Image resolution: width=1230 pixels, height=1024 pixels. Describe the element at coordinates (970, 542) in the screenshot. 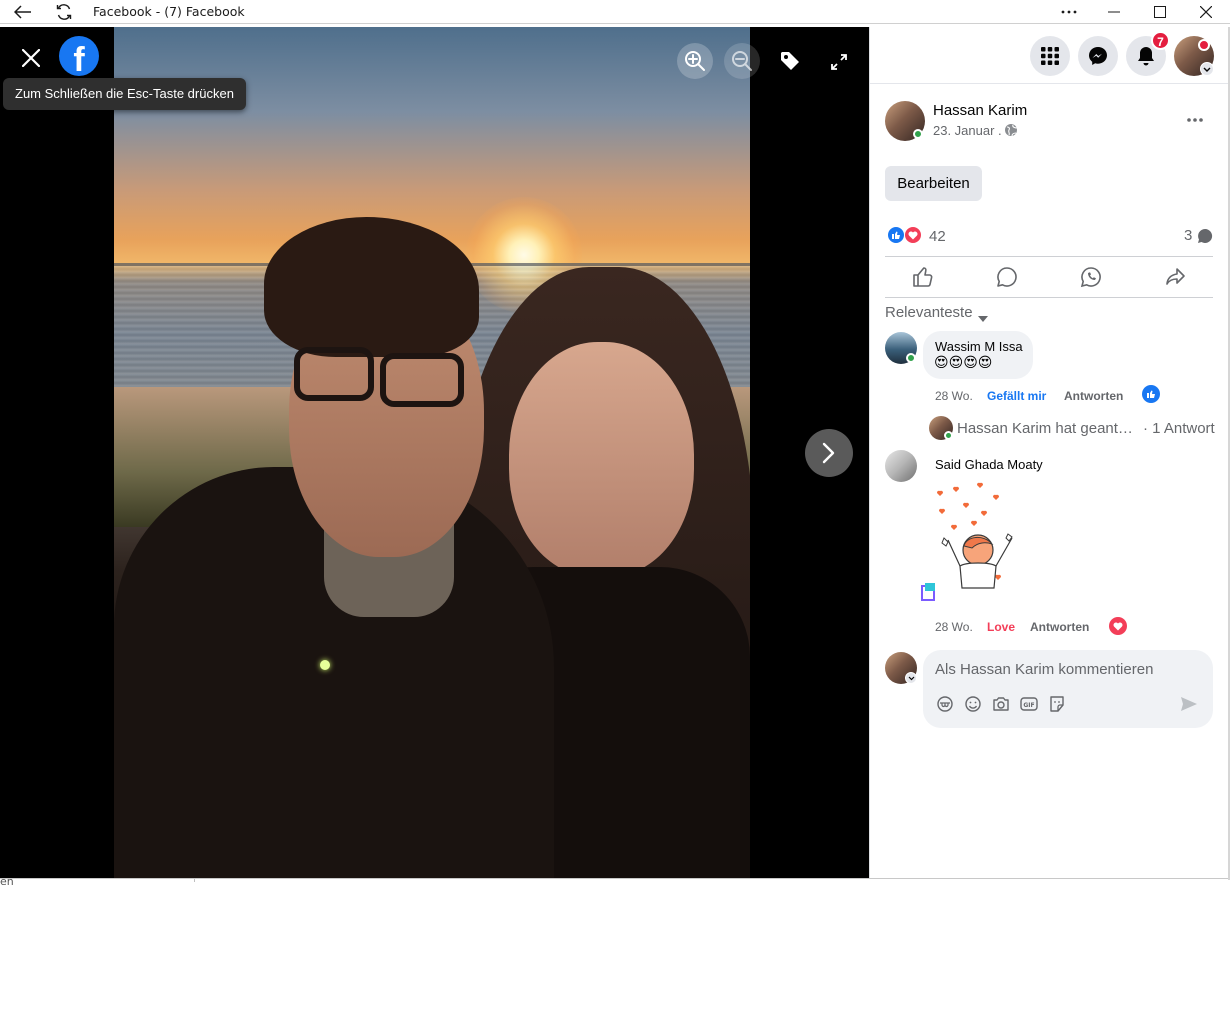

I see `hearts-sticker` at that location.